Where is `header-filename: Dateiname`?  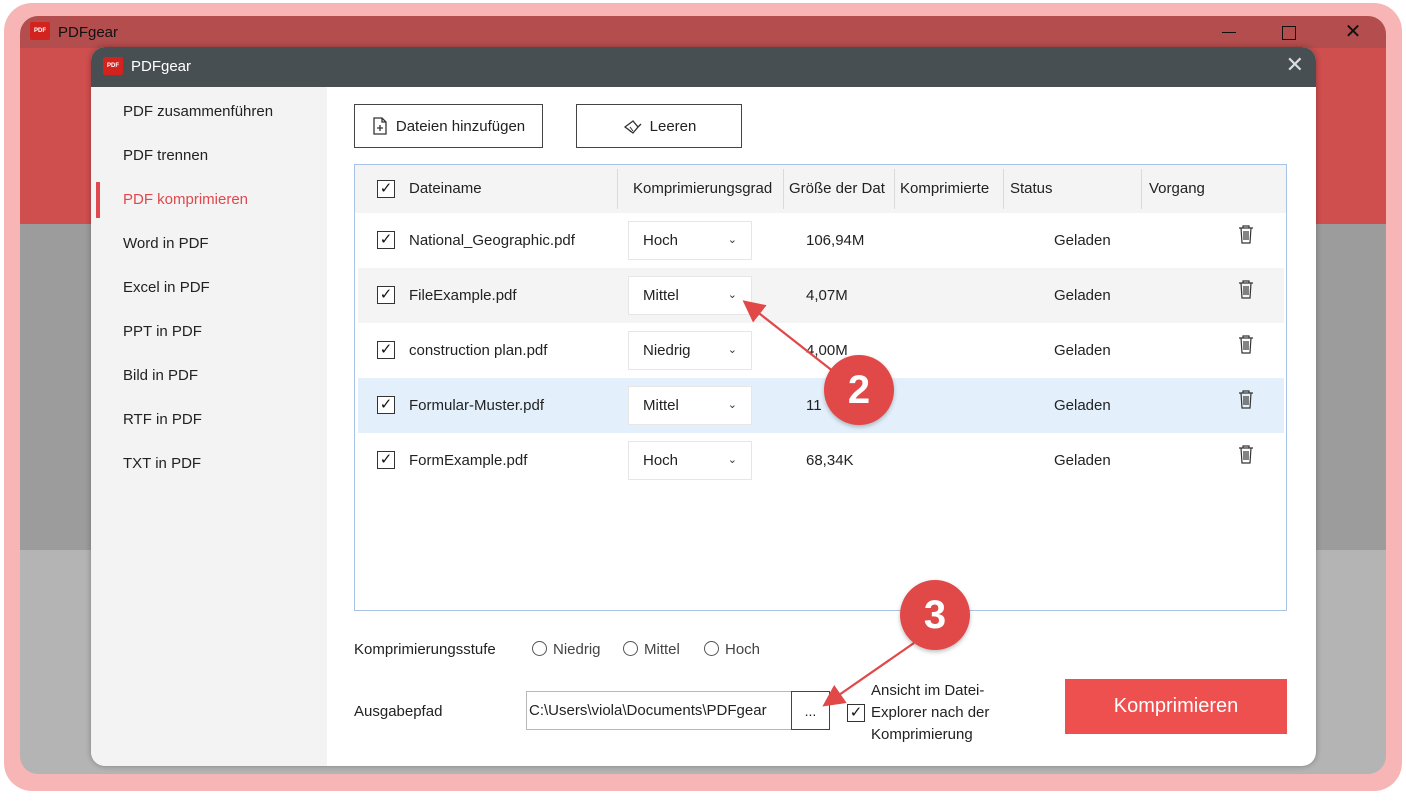 header-filename: Dateiname is located at coordinates (509, 189).